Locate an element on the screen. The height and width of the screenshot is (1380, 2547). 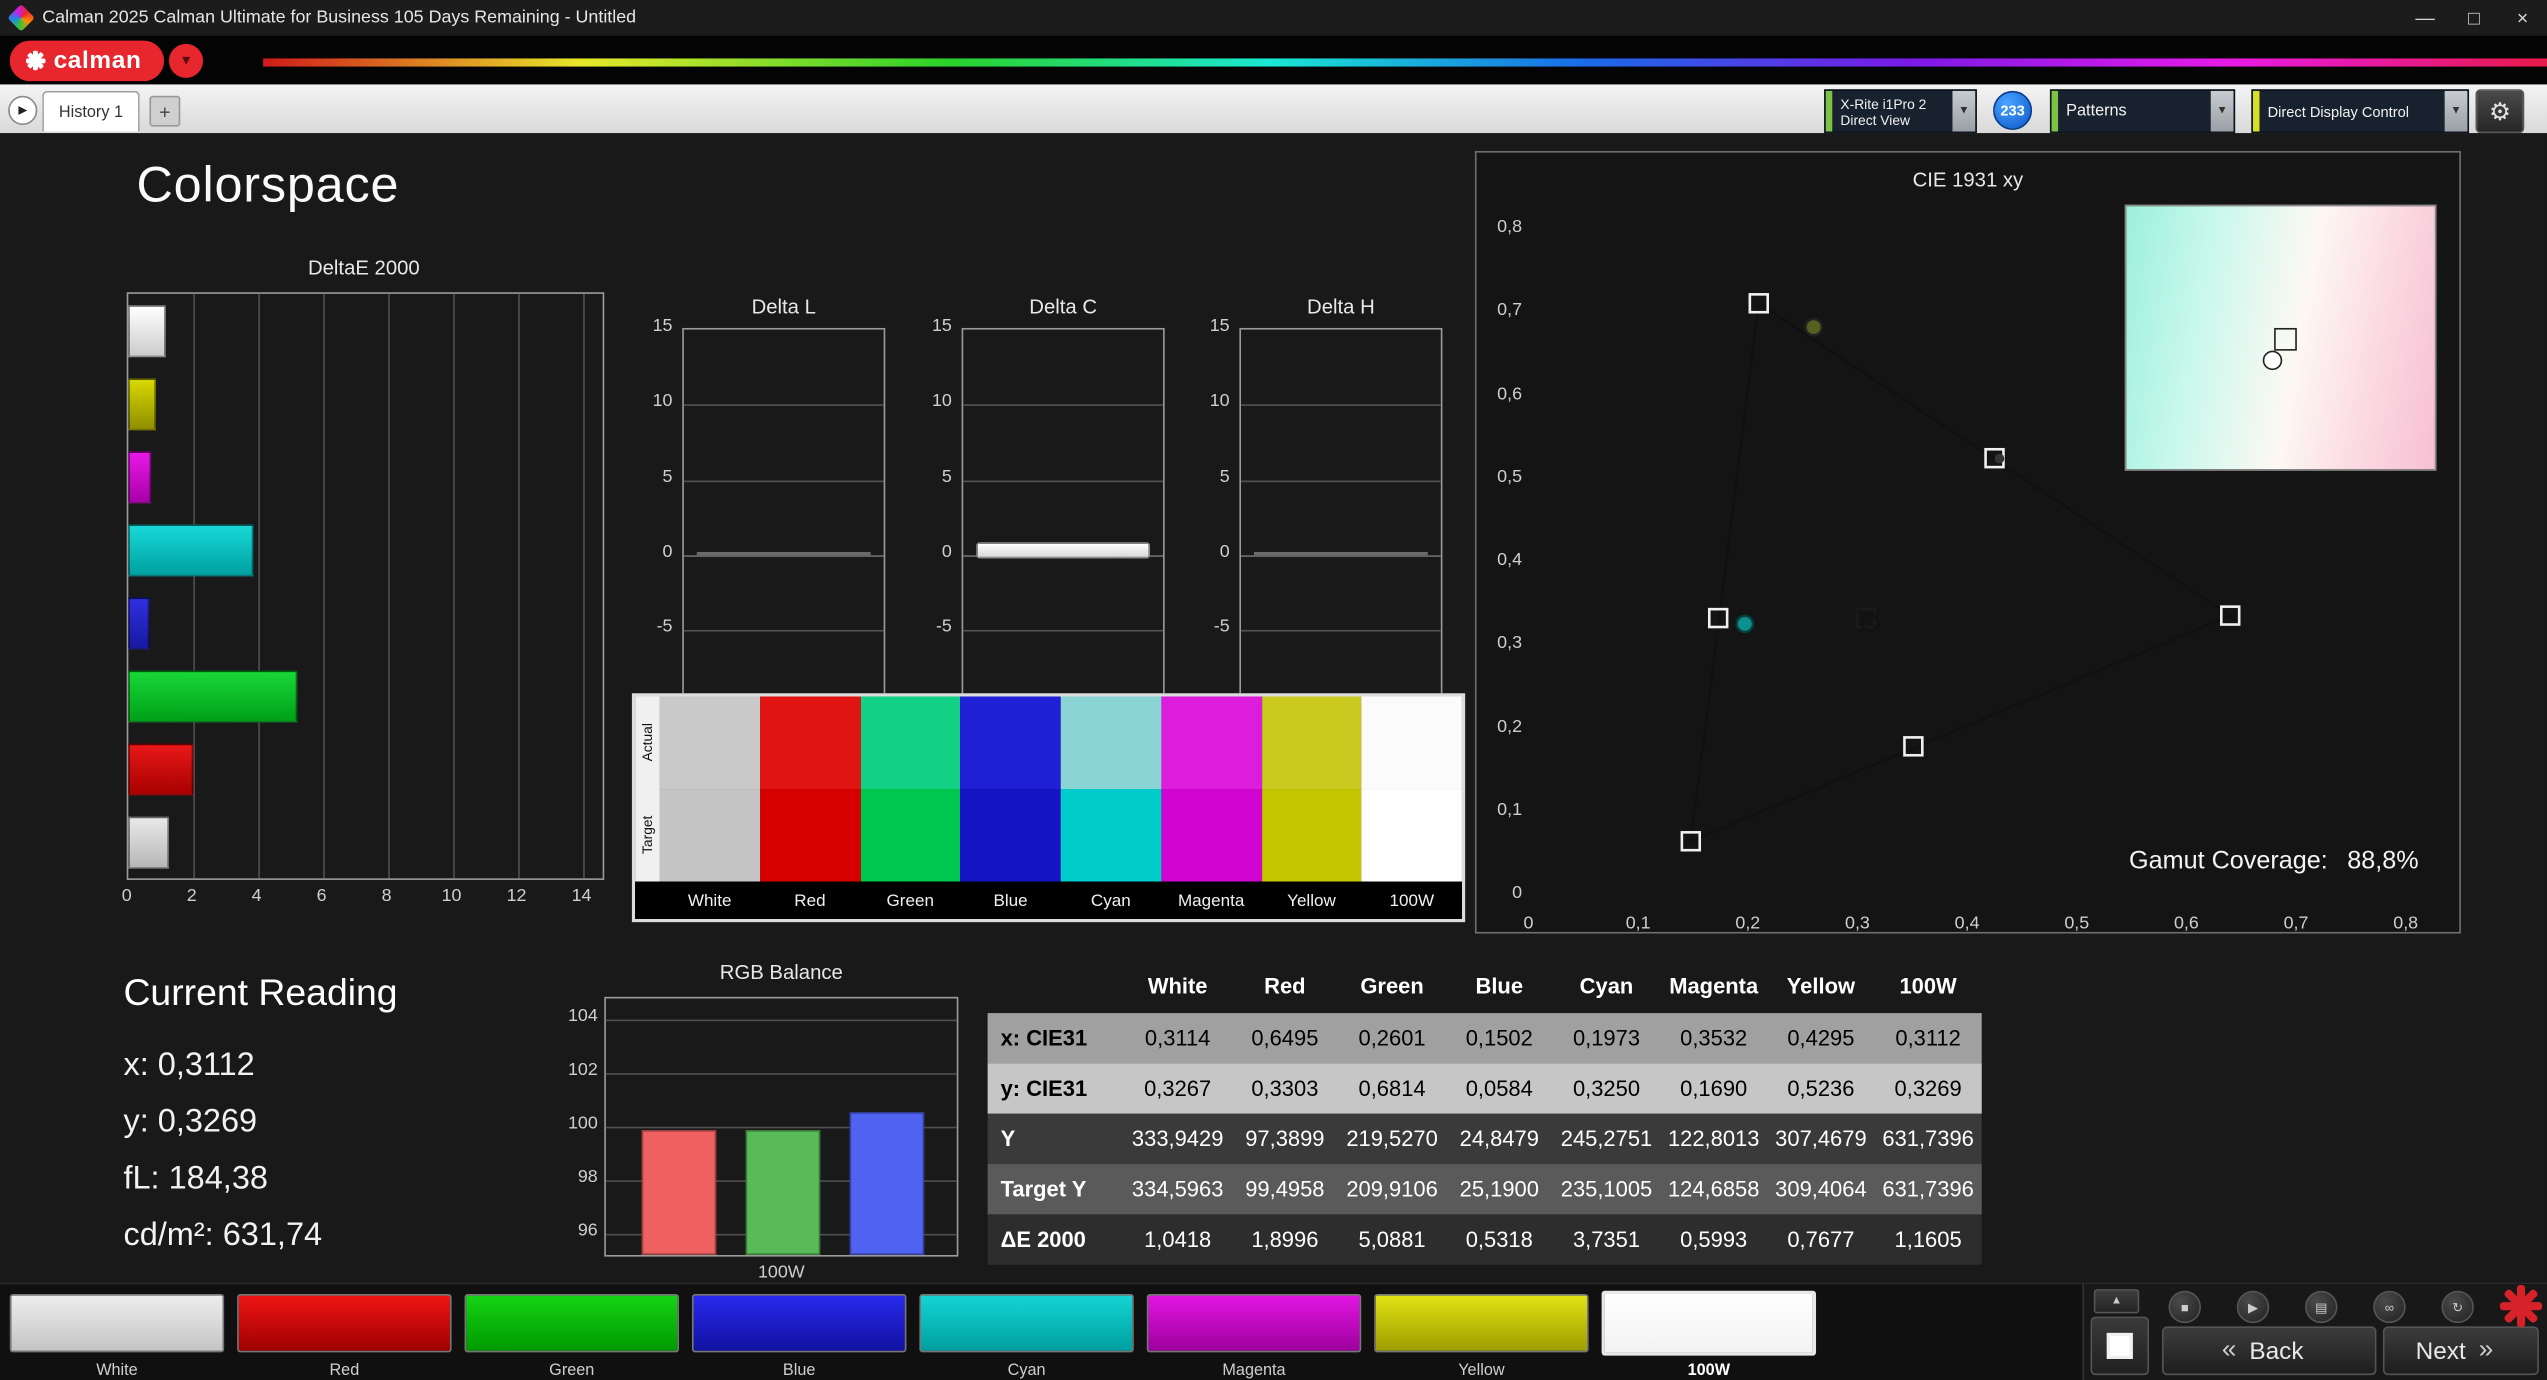
exposure-badge: 233 is located at coordinates (2013, 110).